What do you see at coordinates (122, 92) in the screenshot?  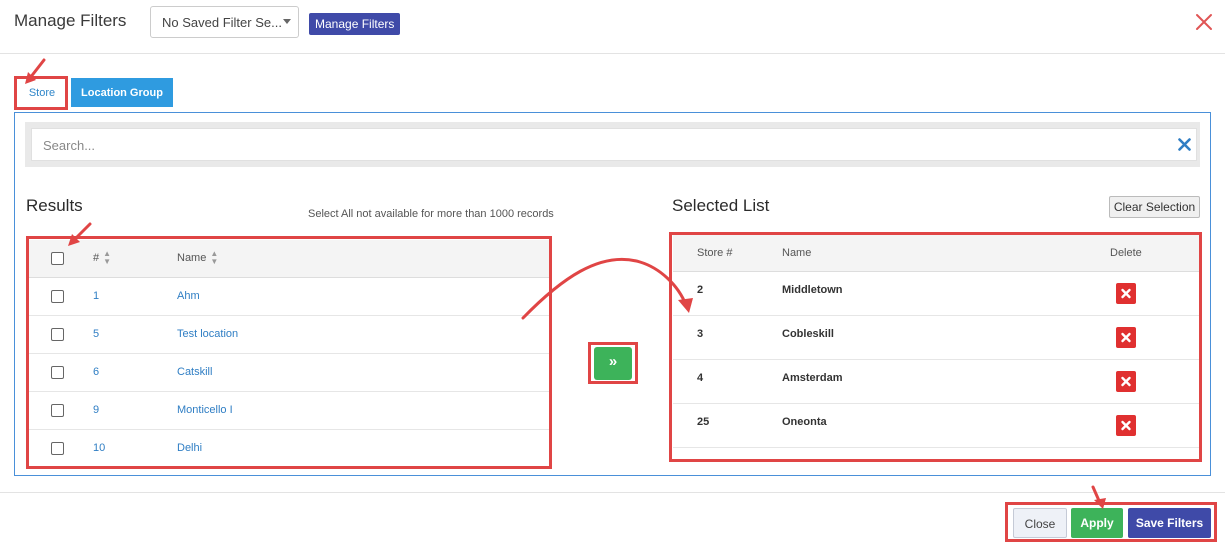 I see `tab-location-group: Location Group` at bounding box center [122, 92].